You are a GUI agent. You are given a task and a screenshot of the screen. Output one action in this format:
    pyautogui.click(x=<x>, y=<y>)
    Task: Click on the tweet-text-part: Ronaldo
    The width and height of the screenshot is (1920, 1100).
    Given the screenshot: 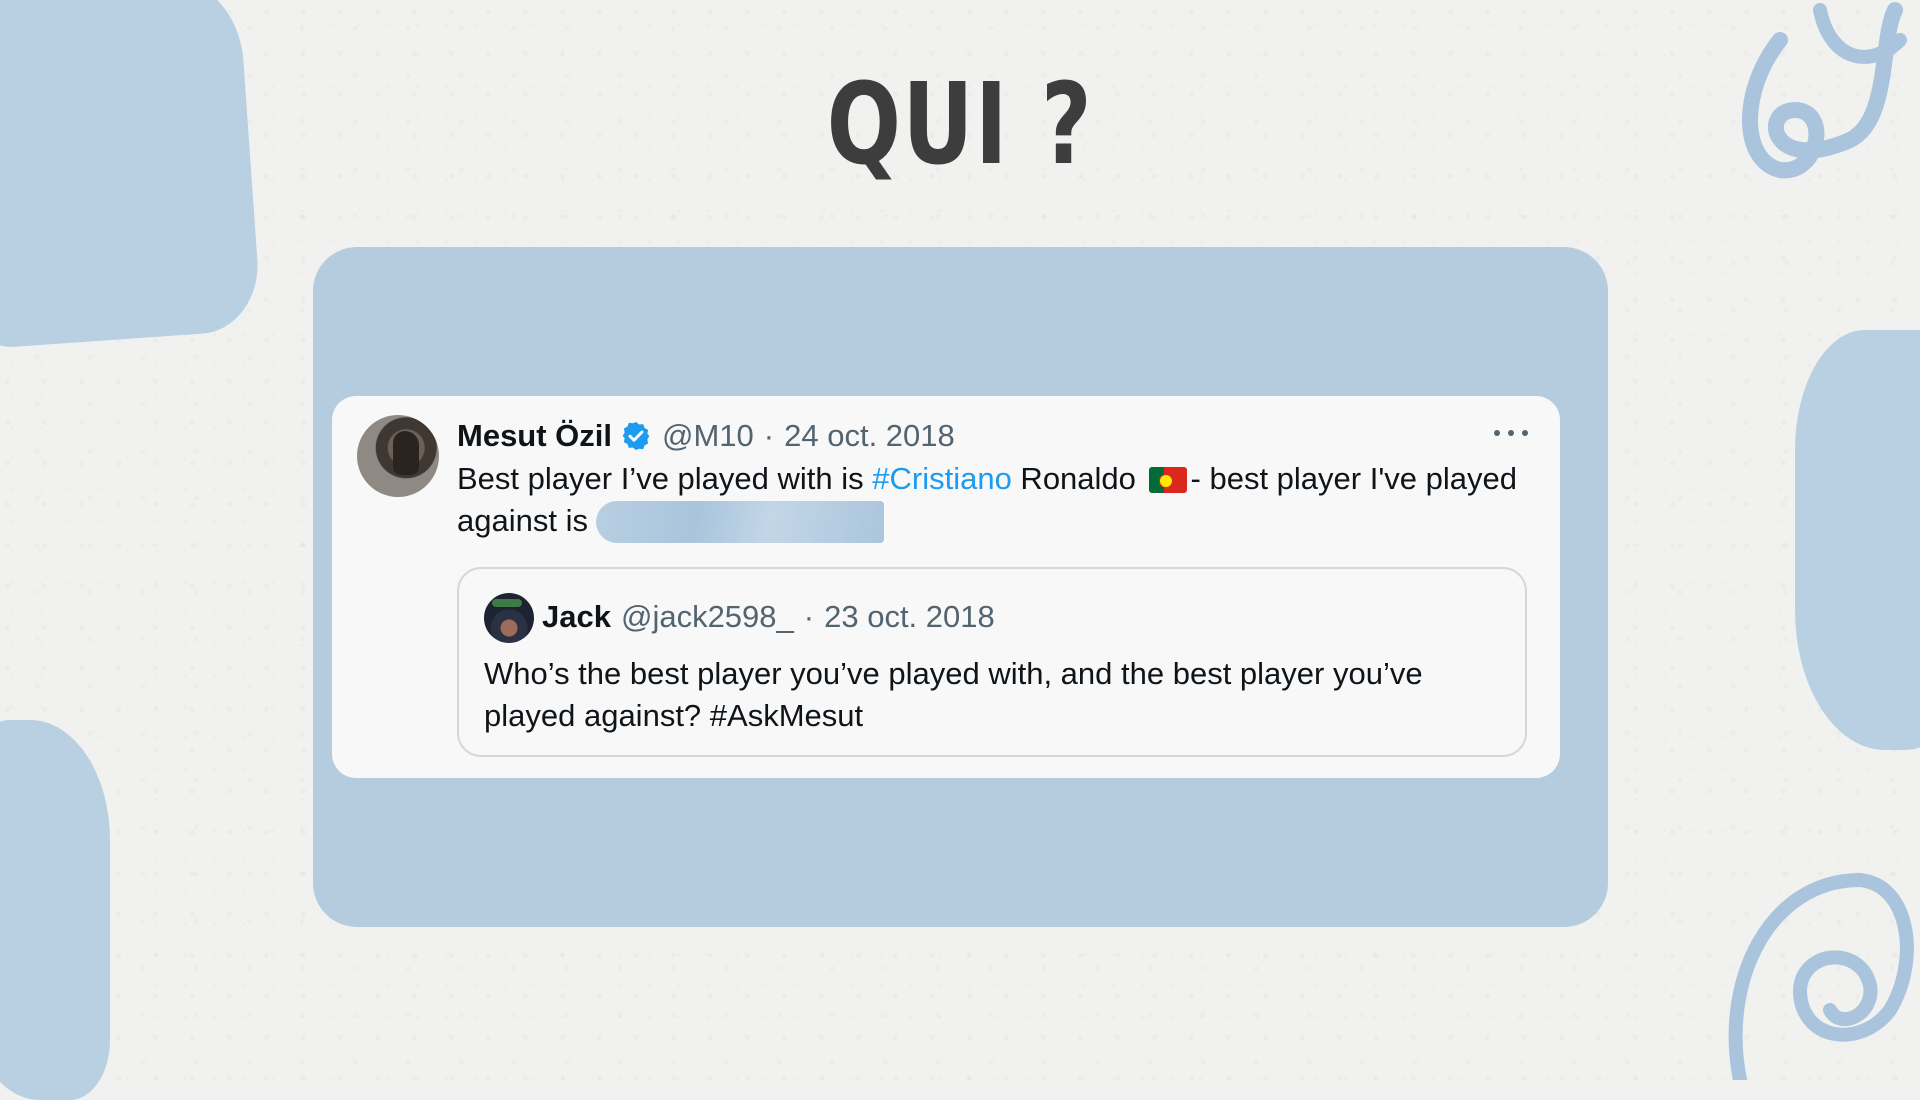 What is the action you would take?
    pyautogui.click(x=1078, y=478)
    